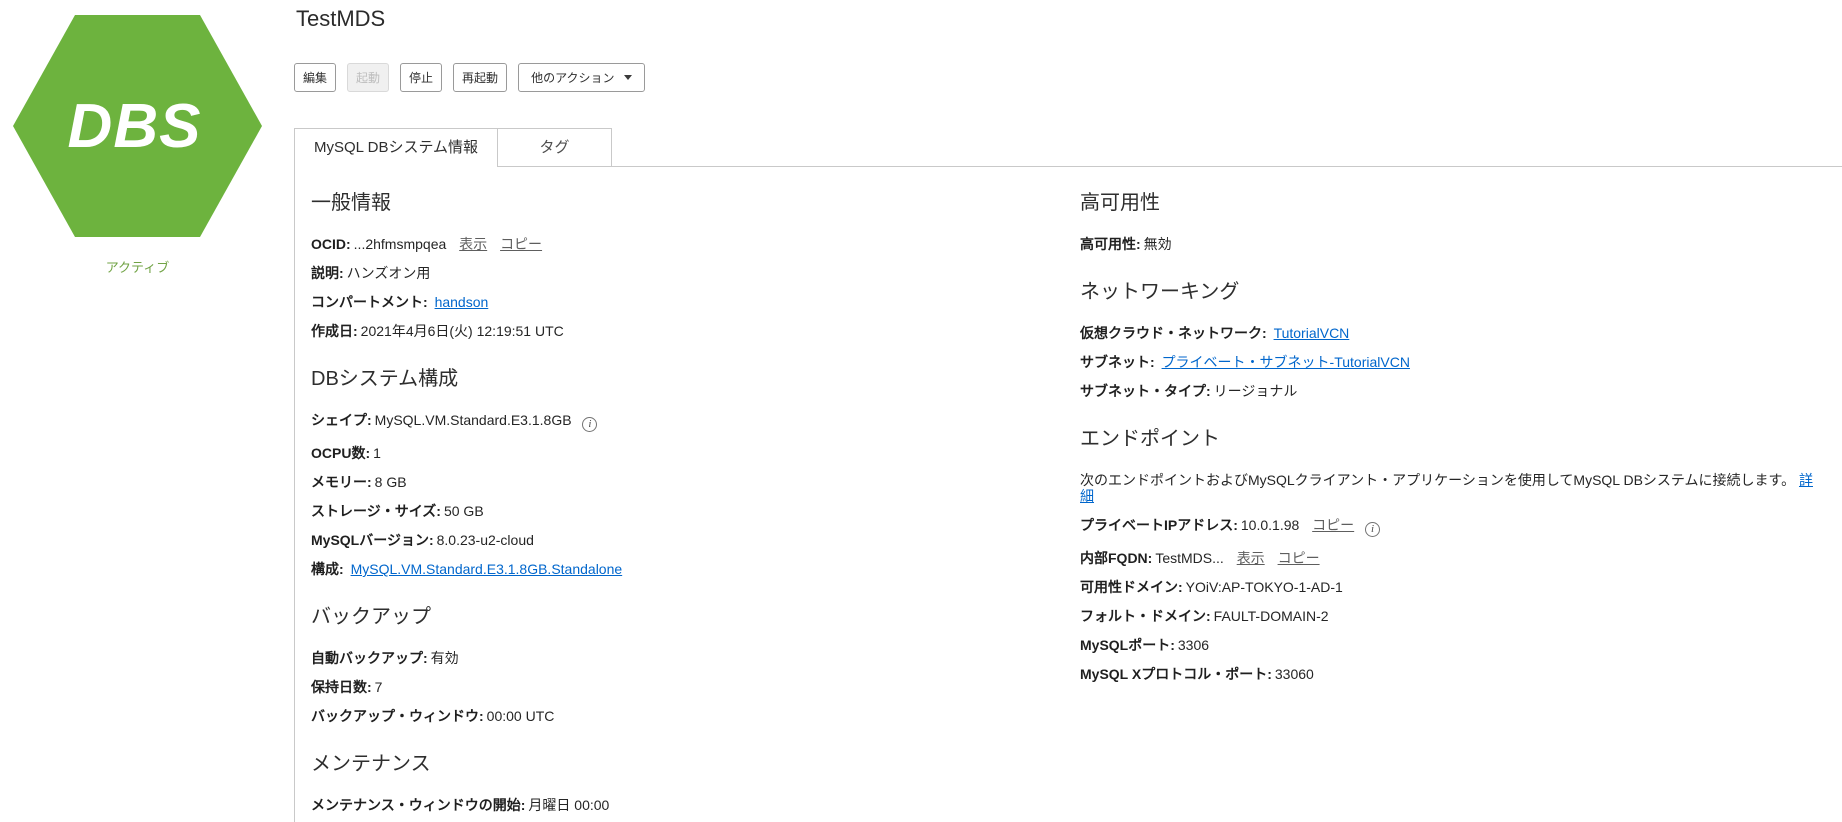 The height and width of the screenshot is (822, 1842). I want to click on memory-value: 8 GB, so click(390, 482).